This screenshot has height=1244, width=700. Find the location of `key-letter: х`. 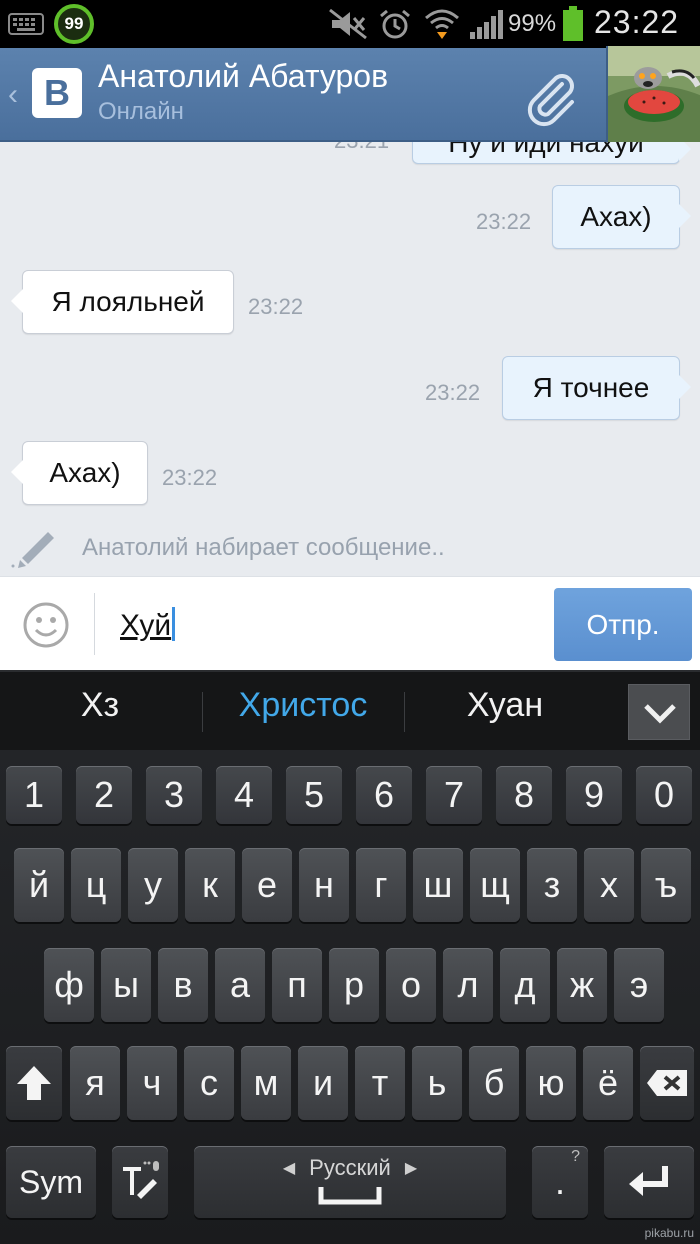

key-letter: х is located at coordinates (609, 885).